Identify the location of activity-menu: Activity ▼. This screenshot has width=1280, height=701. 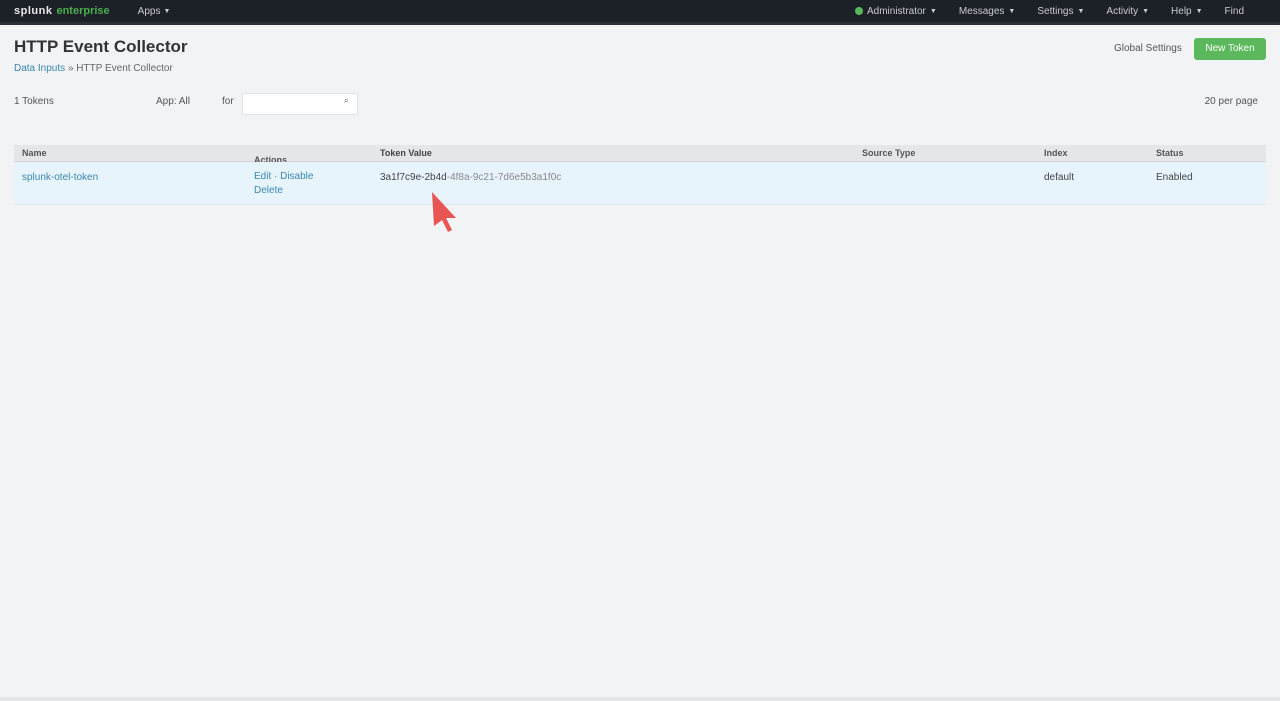
(1138, 11).